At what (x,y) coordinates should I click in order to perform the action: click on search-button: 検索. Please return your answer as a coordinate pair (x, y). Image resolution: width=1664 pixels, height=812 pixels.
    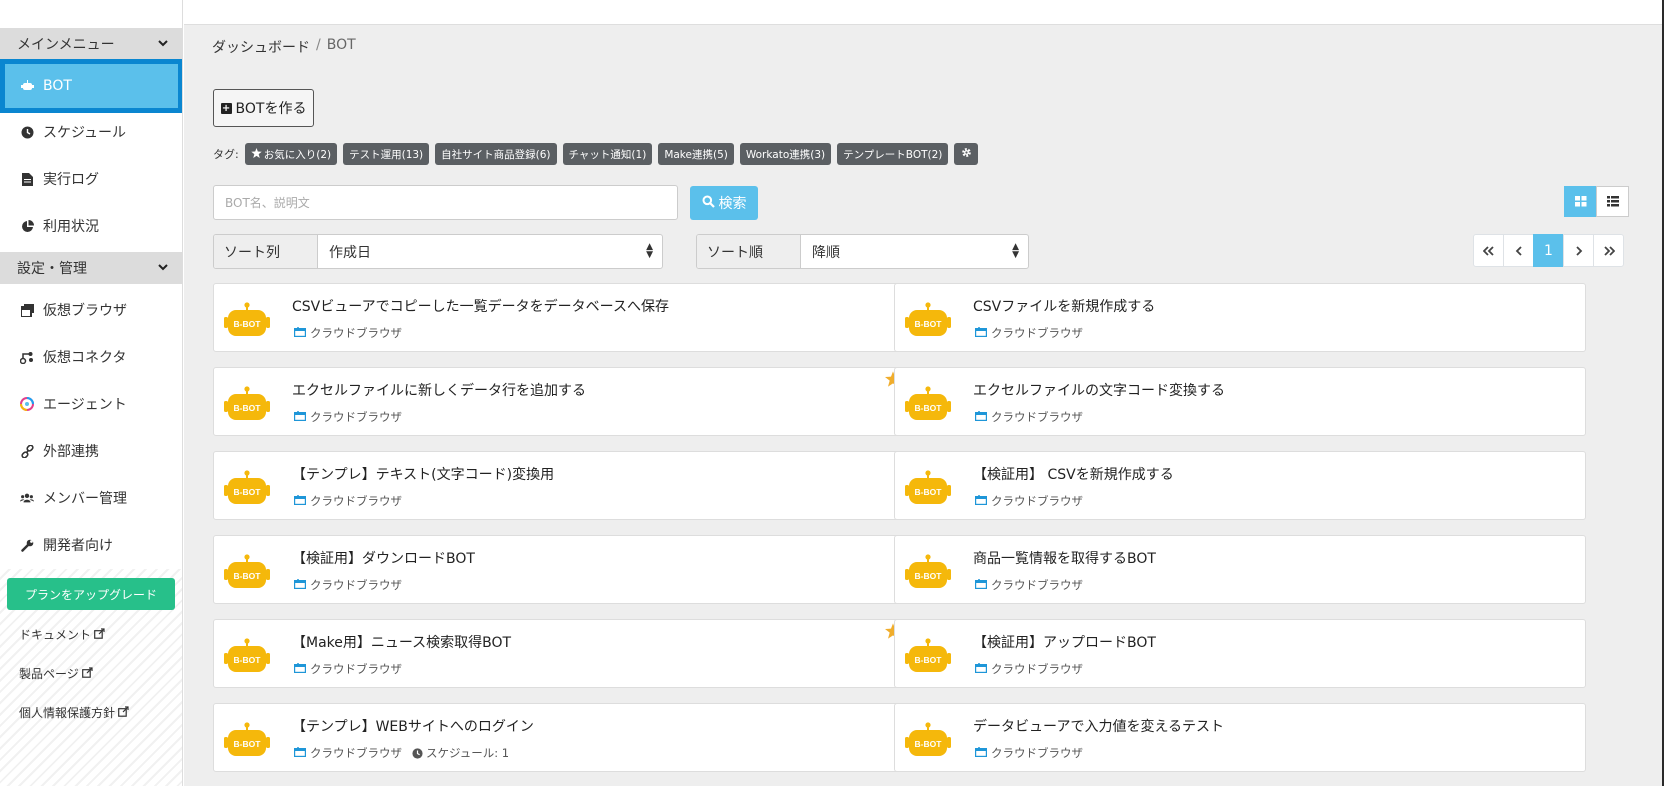
    Looking at the image, I should click on (724, 203).